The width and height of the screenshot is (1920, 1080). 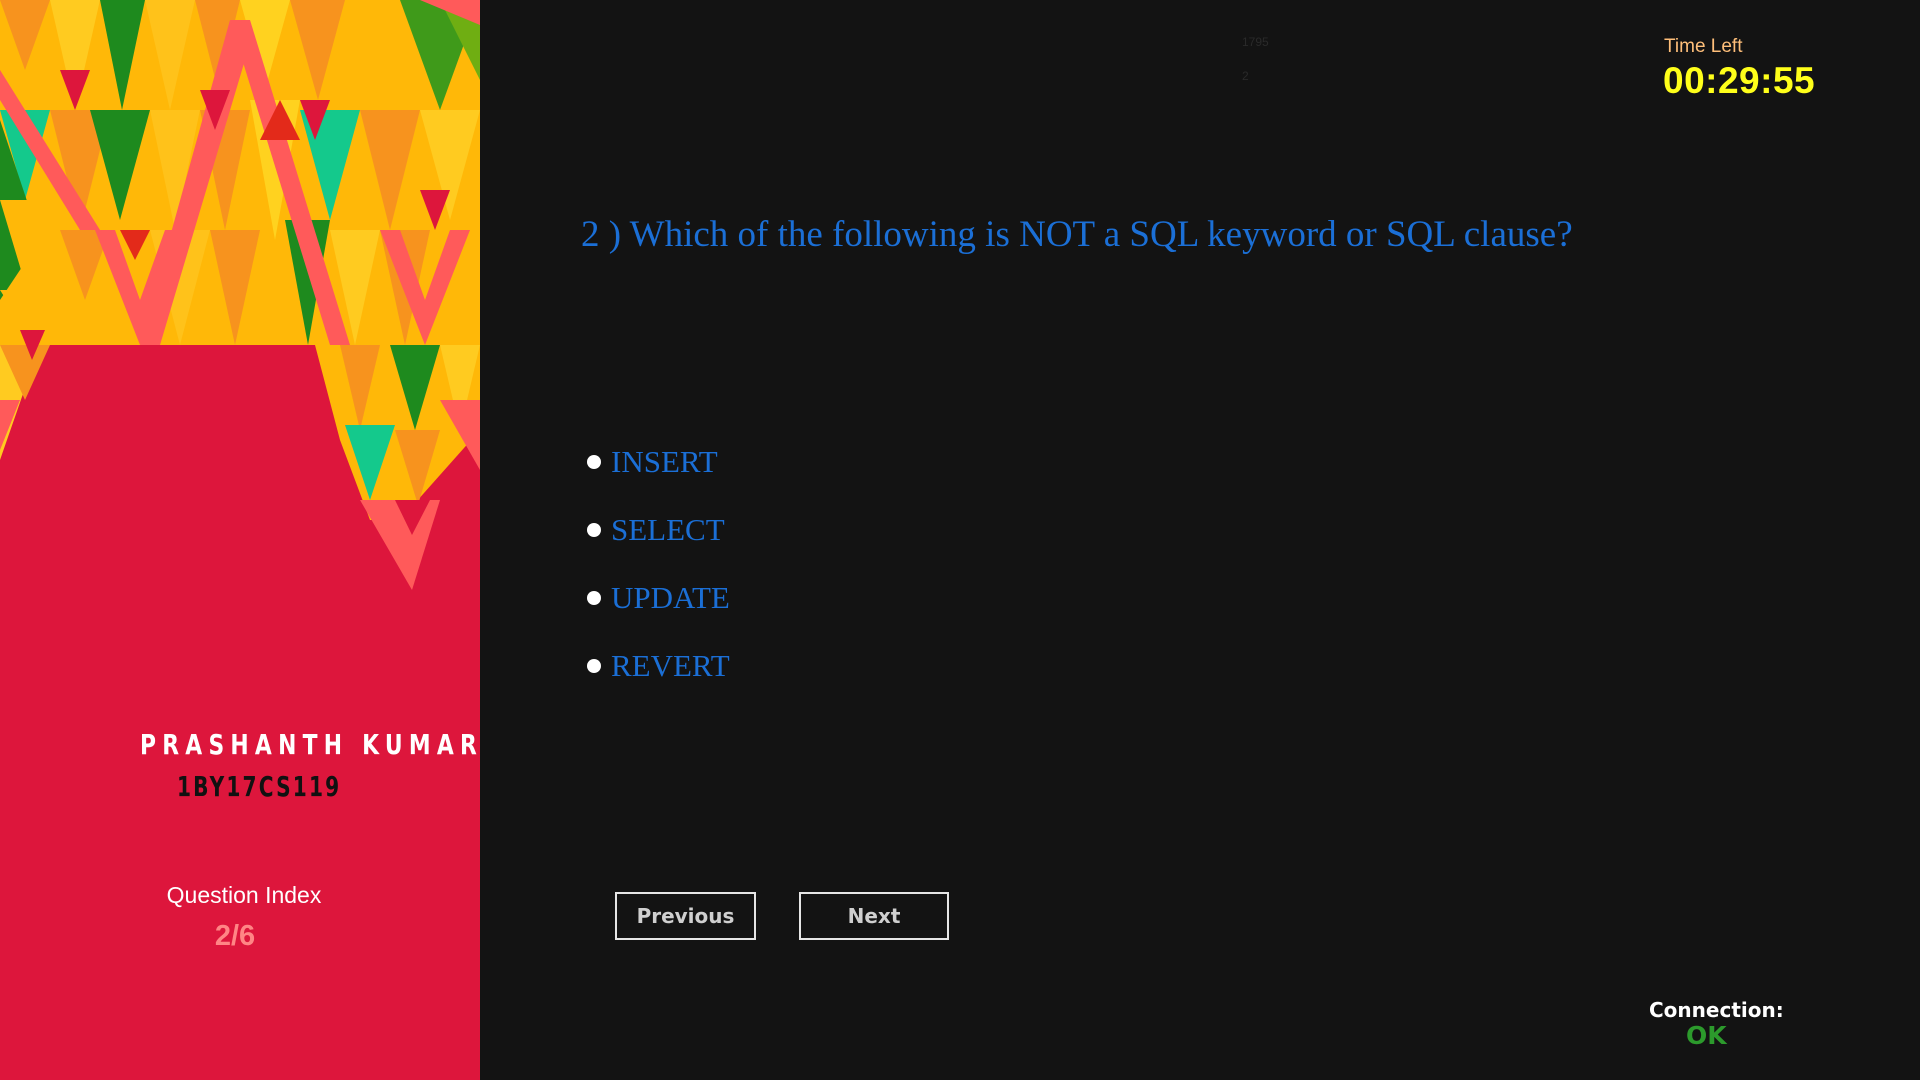 What do you see at coordinates (1245, 76) in the screenshot?
I see `debug-text: 2` at bounding box center [1245, 76].